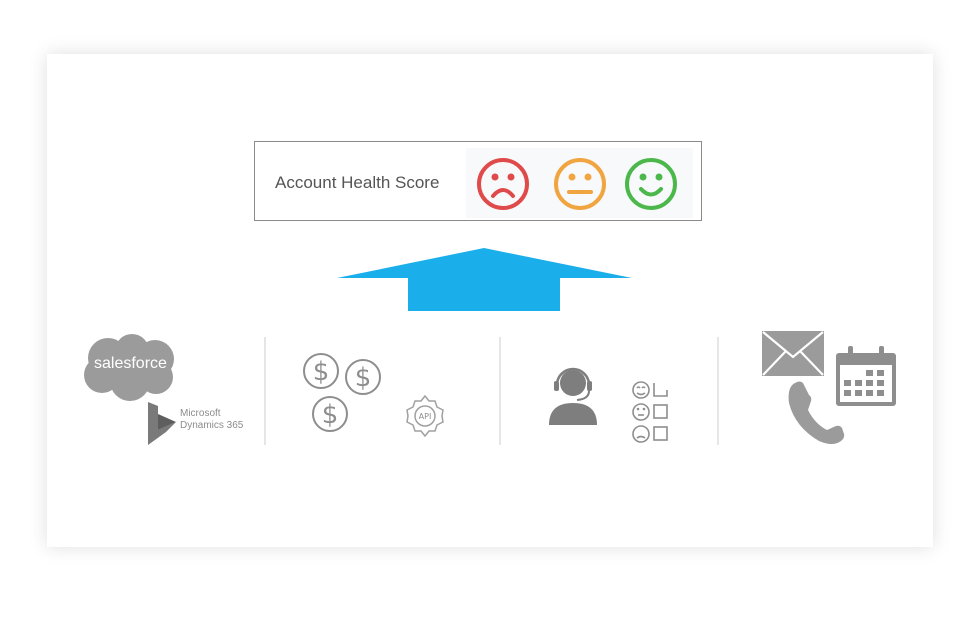  I want to click on account-health-score-label: Account Health Score, so click(357, 182).